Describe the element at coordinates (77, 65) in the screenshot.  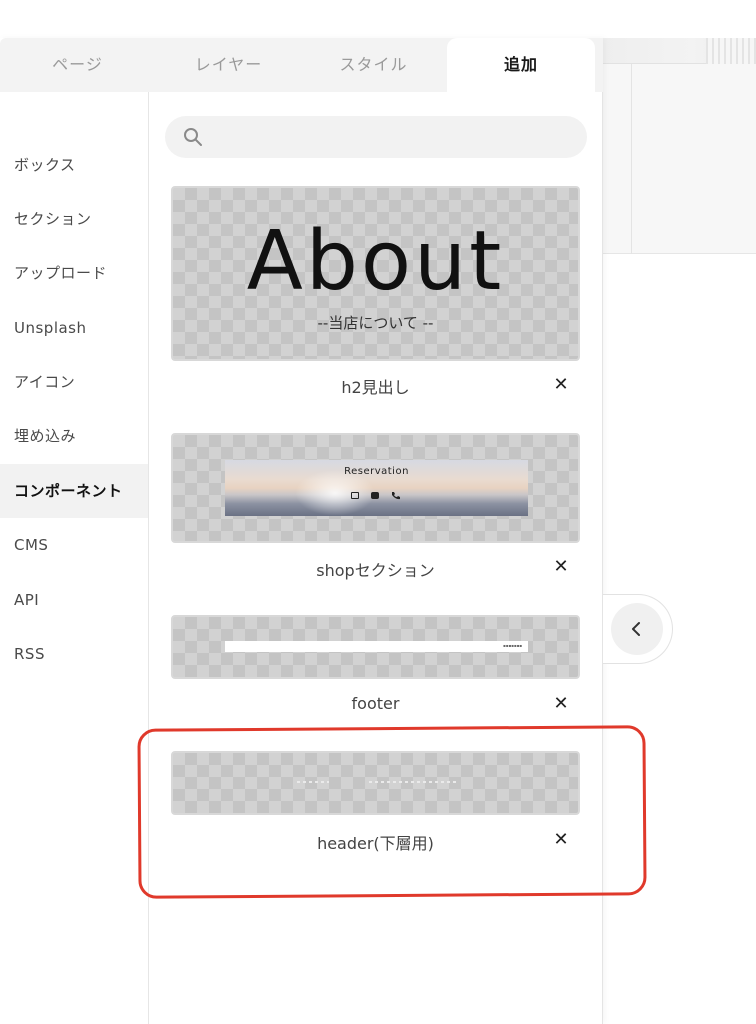
I see `tab-page: ページ` at that location.